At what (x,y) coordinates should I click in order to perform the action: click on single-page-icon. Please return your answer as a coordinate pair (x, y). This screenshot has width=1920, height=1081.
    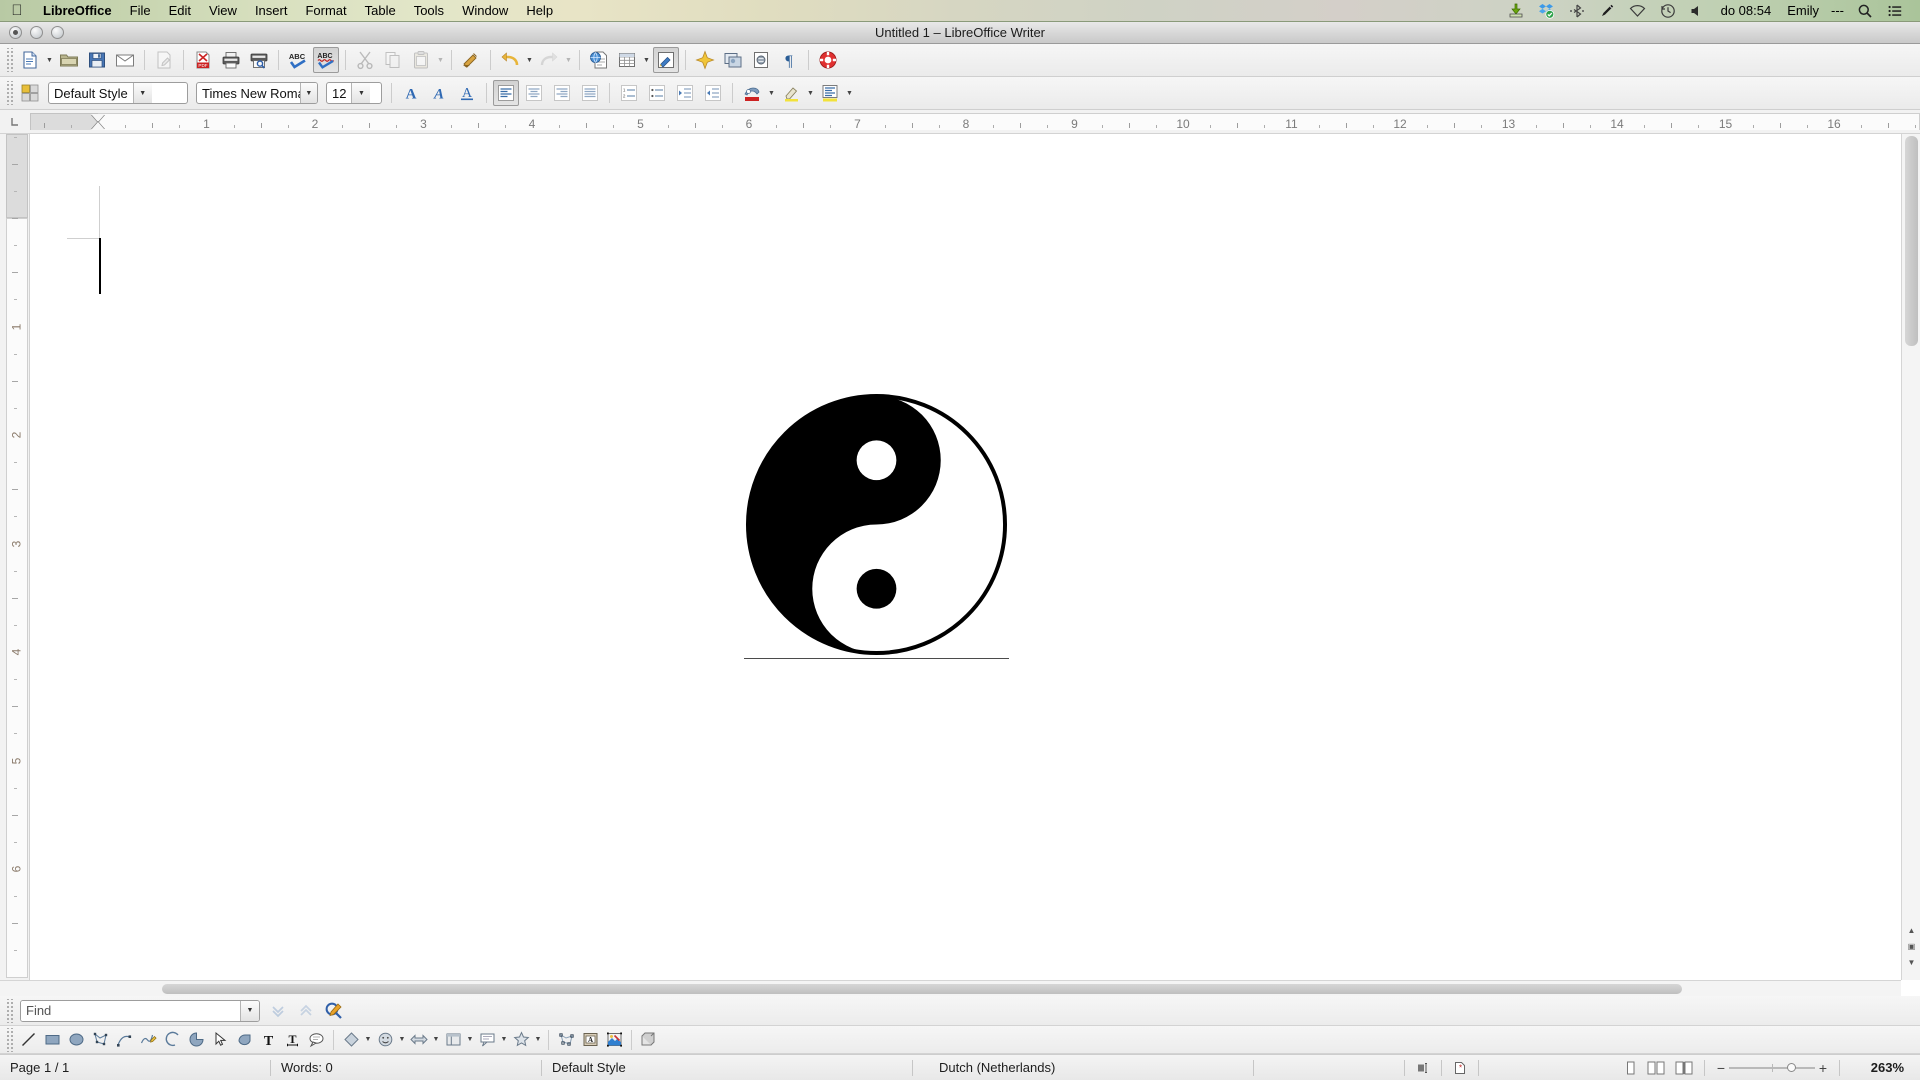
    Looking at the image, I should click on (1630, 1068).